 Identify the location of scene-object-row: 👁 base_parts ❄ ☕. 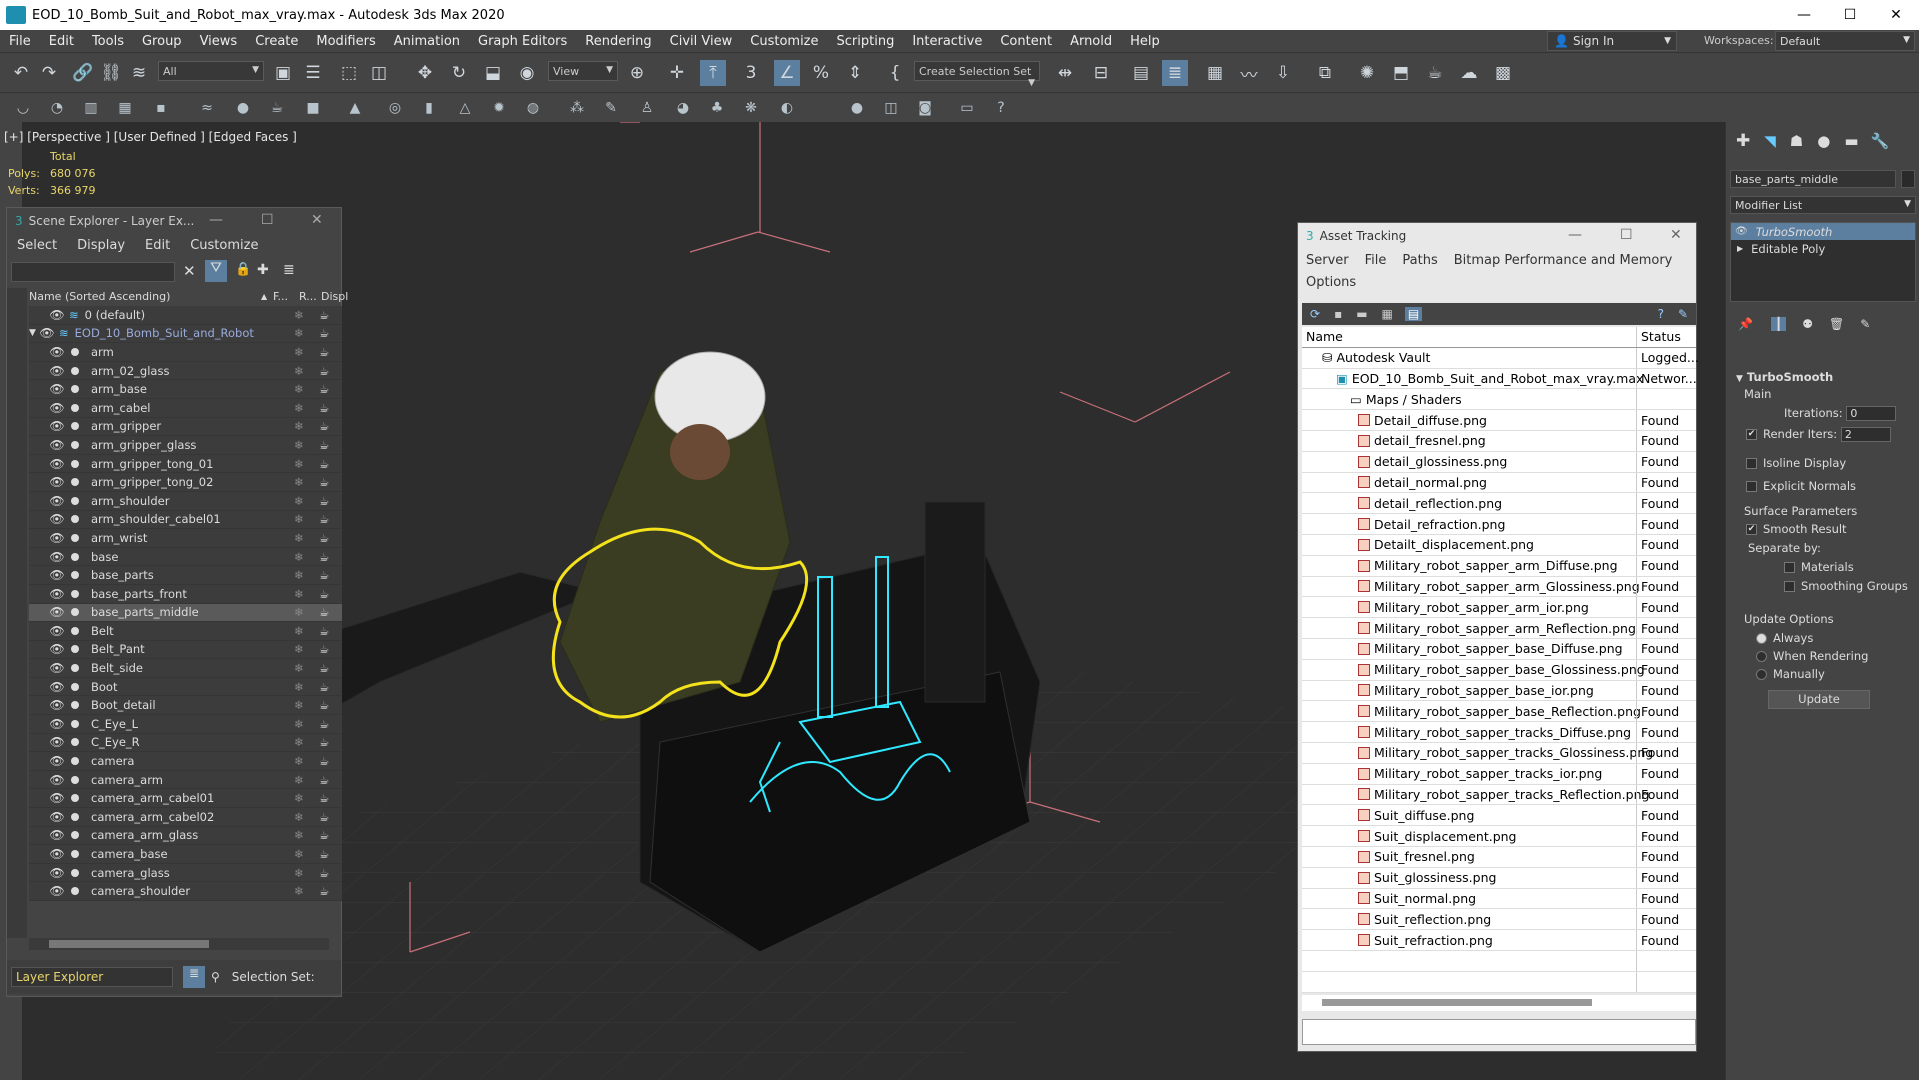
(185, 575).